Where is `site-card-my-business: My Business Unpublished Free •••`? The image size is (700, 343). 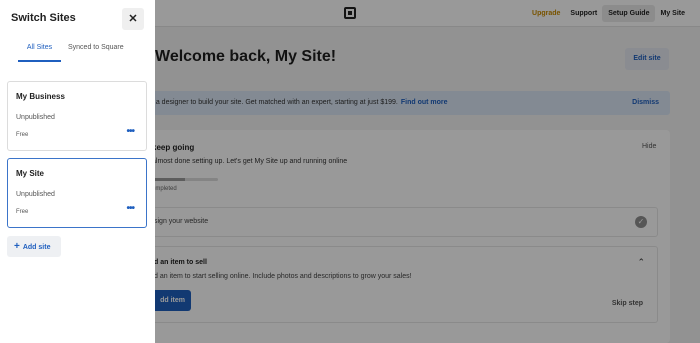 site-card-my-business: My Business Unpublished Free ••• is located at coordinates (77, 116).